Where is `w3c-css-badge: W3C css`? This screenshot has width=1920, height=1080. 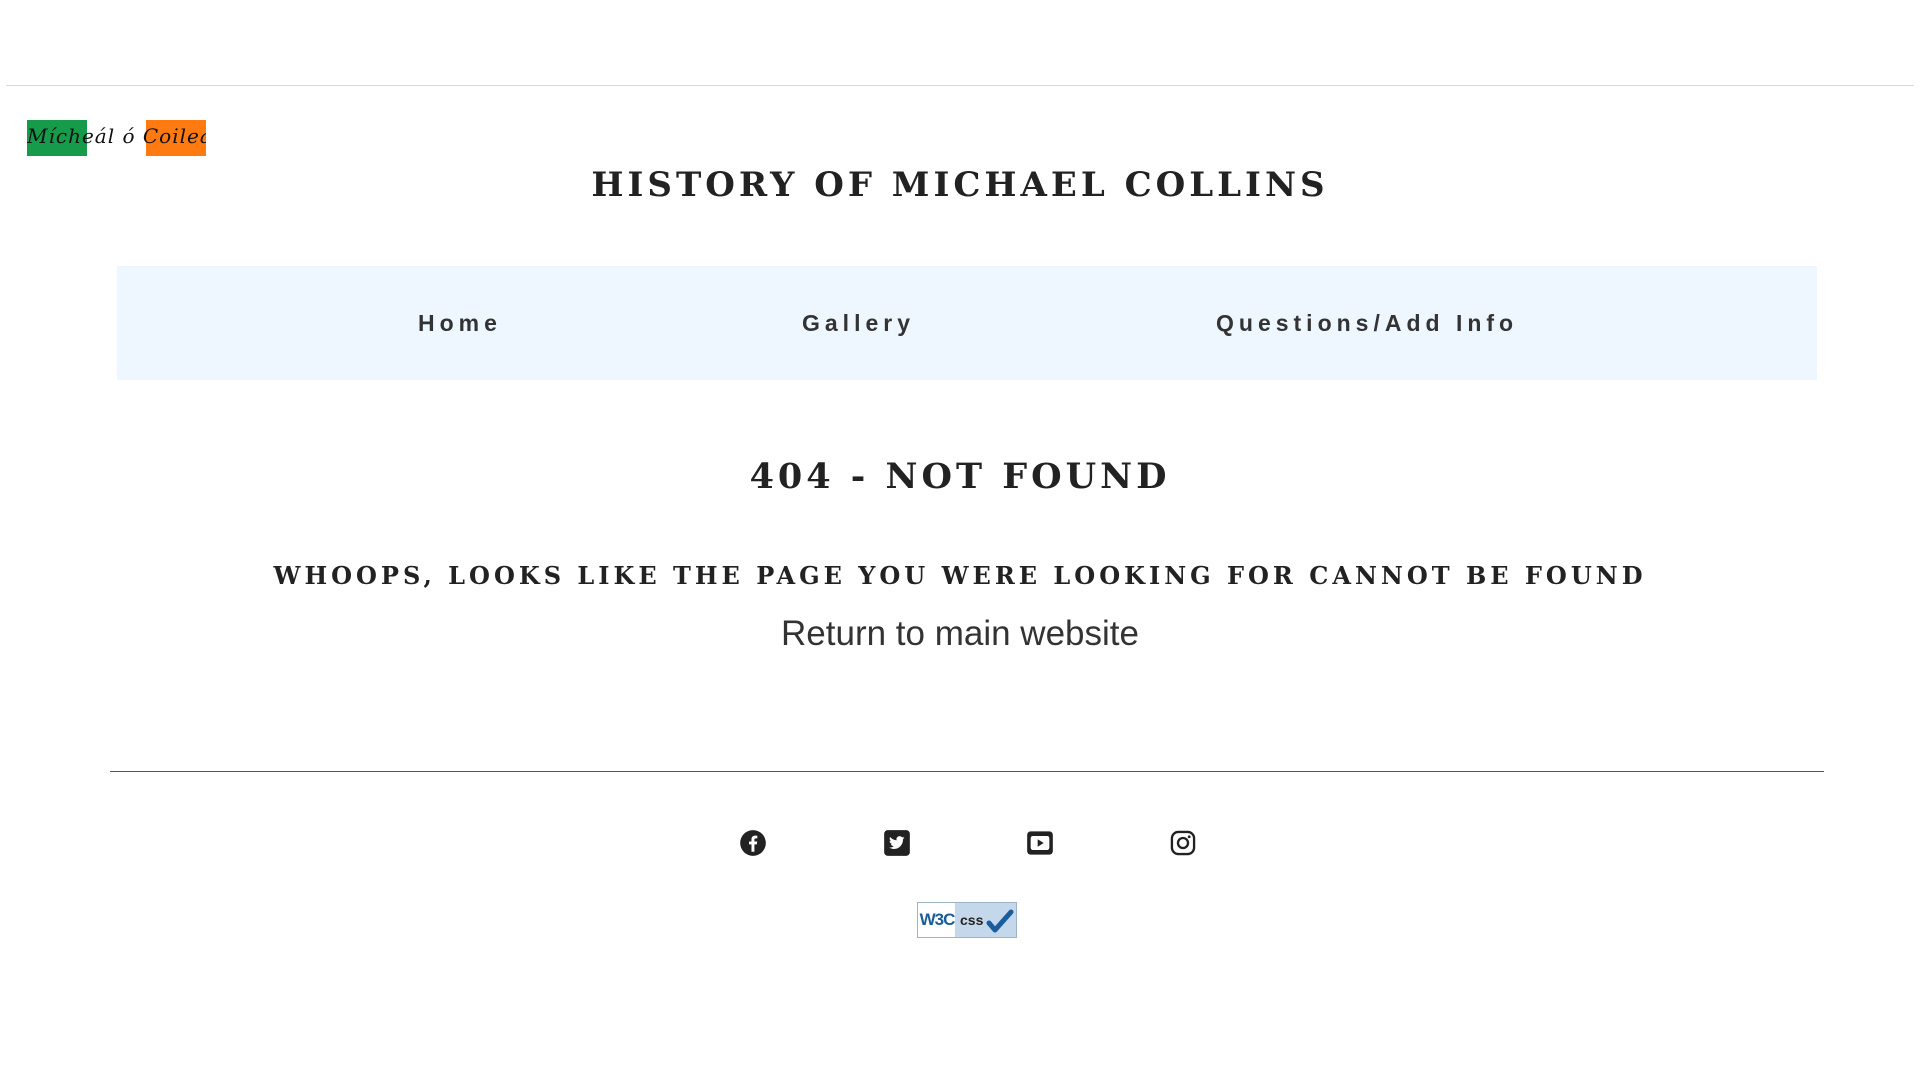
w3c-css-badge: W3C css is located at coordinates (967, 920).